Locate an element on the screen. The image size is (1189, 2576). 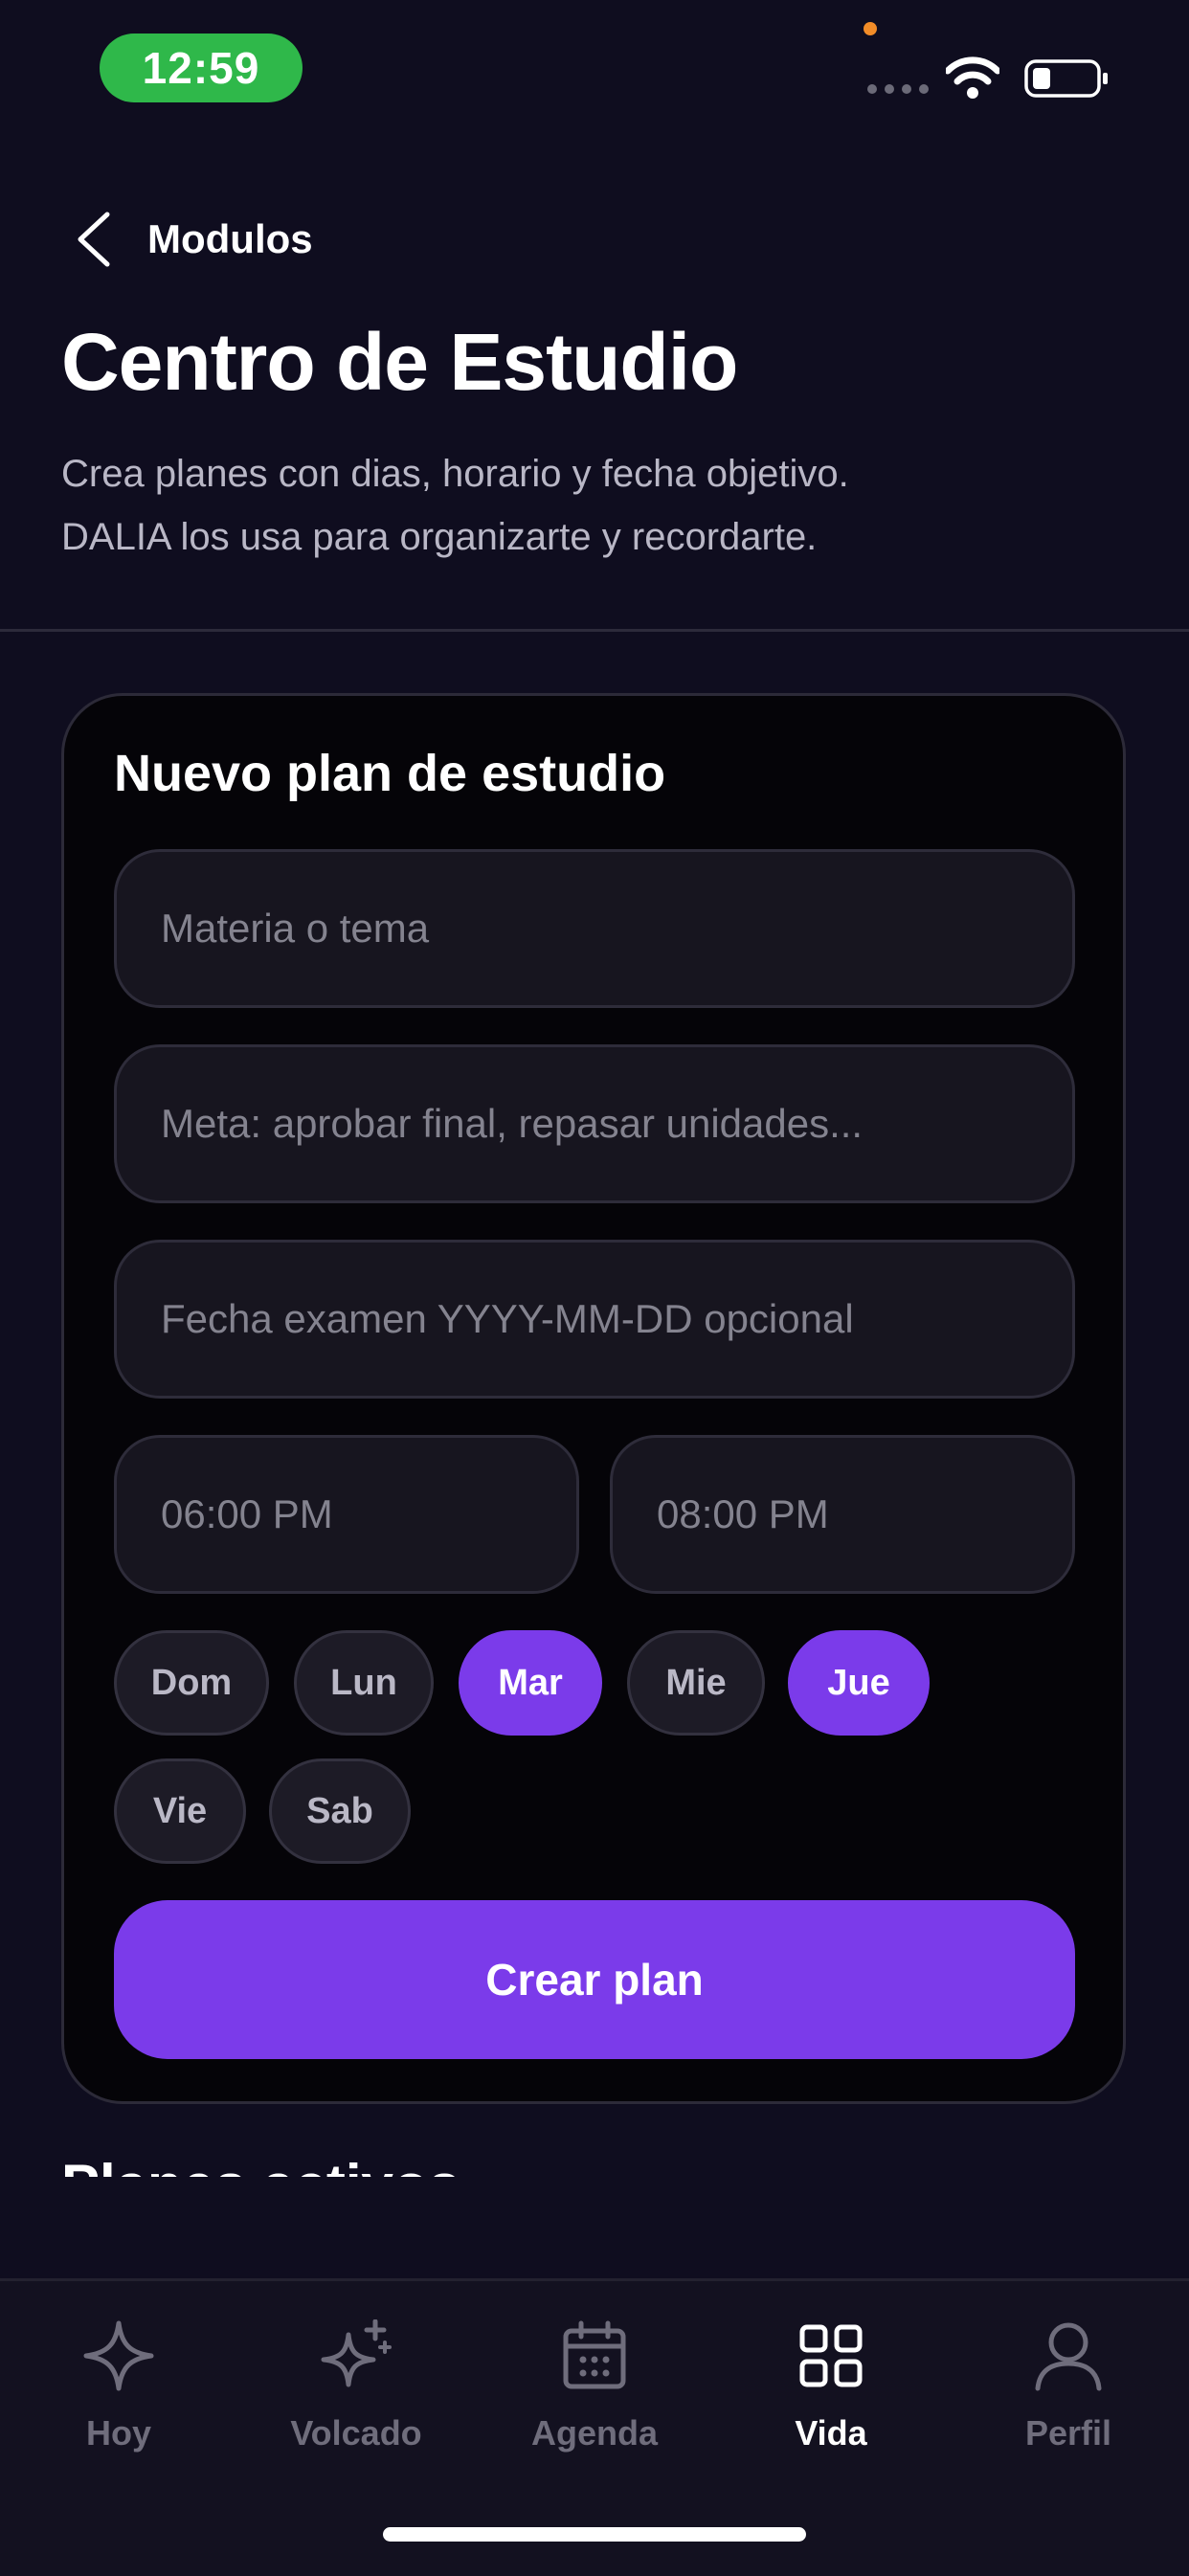
tab-agenda: Agenda is located at coordinates (594, 2386).